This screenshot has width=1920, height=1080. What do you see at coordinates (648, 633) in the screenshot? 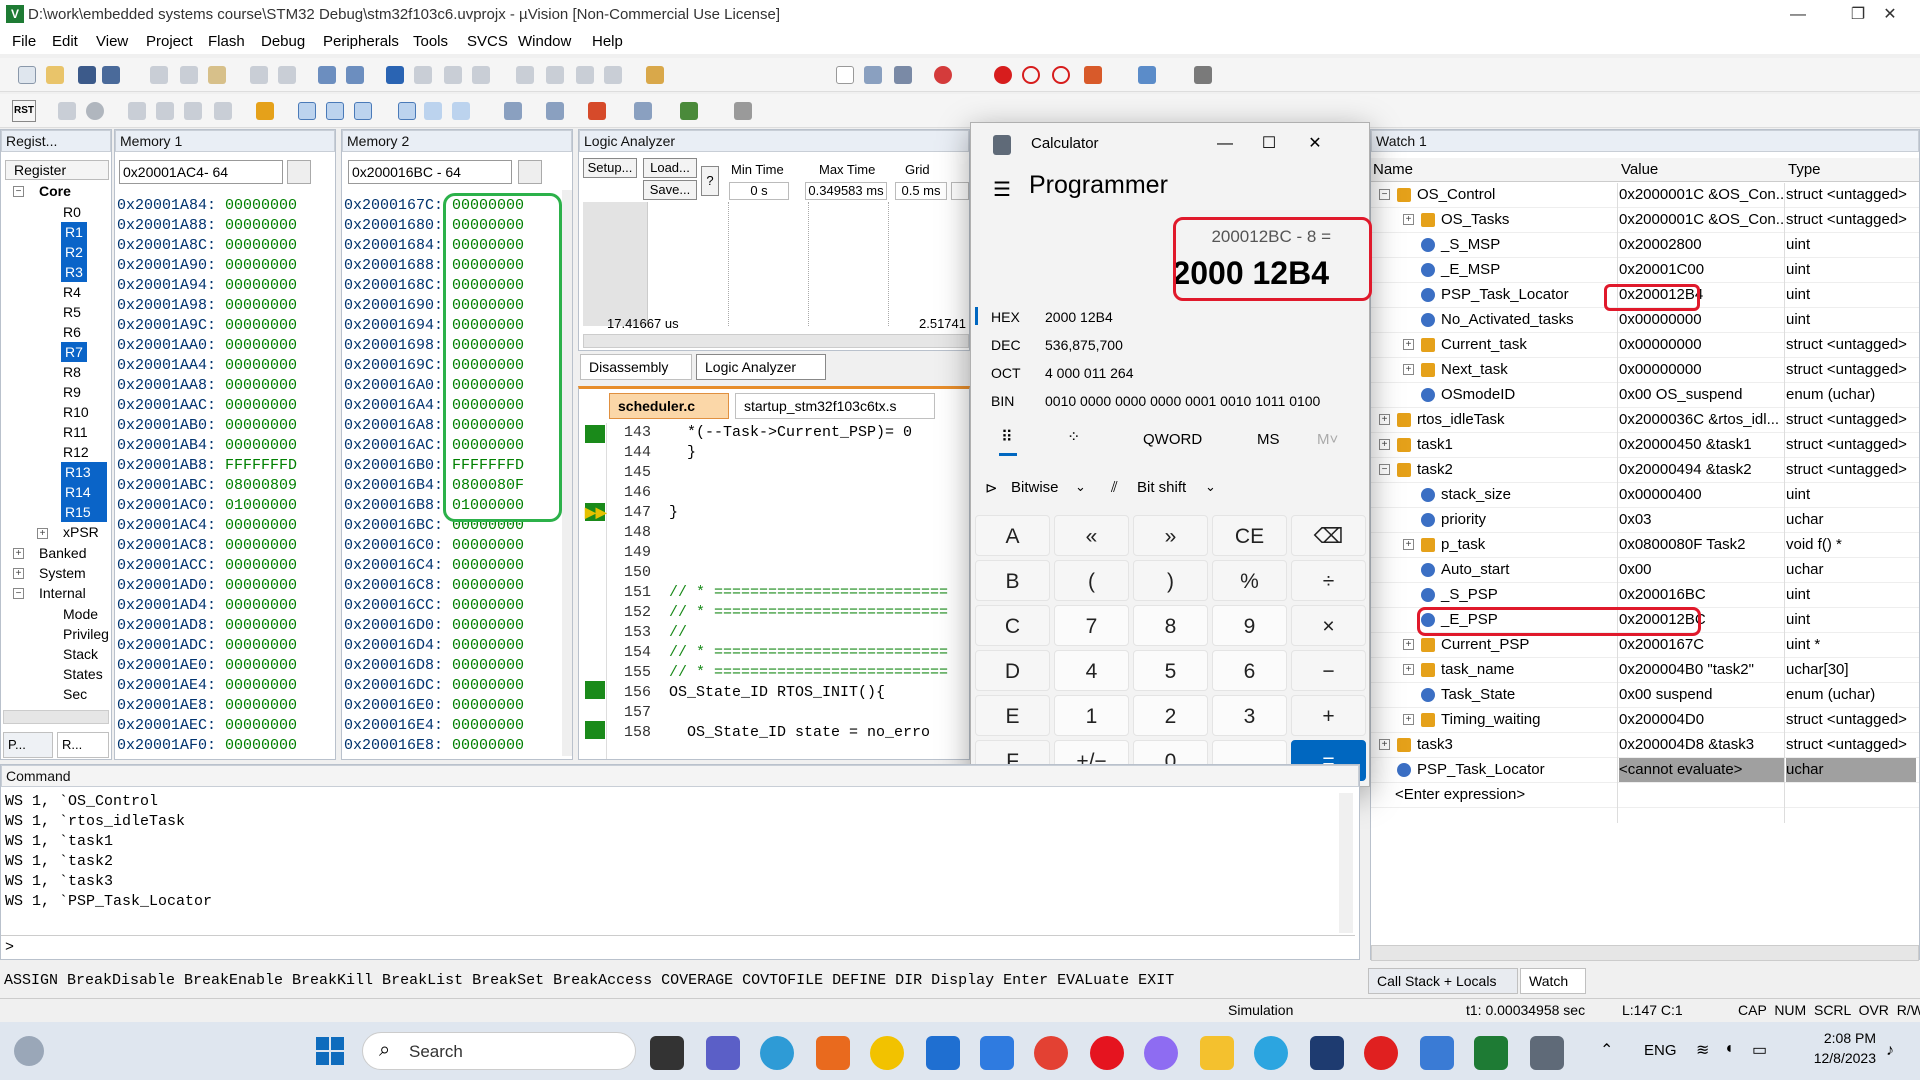
I see `code-line: 153 //` at bounding box center [648, 633].